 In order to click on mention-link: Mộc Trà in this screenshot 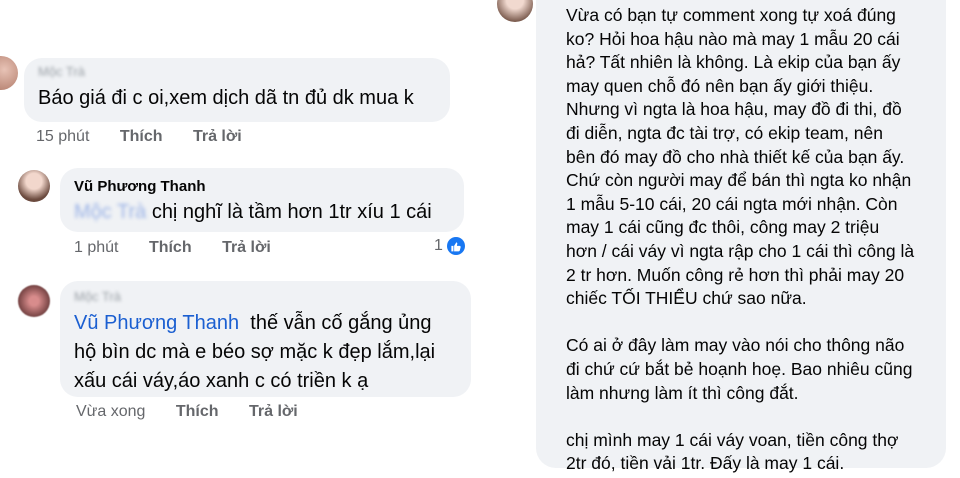, I will do `click(110, 212)`.